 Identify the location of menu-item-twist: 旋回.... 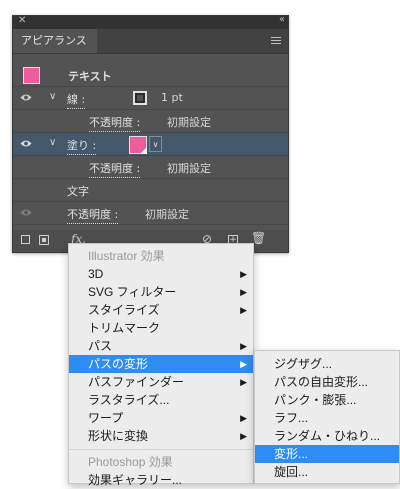
(327, 472).